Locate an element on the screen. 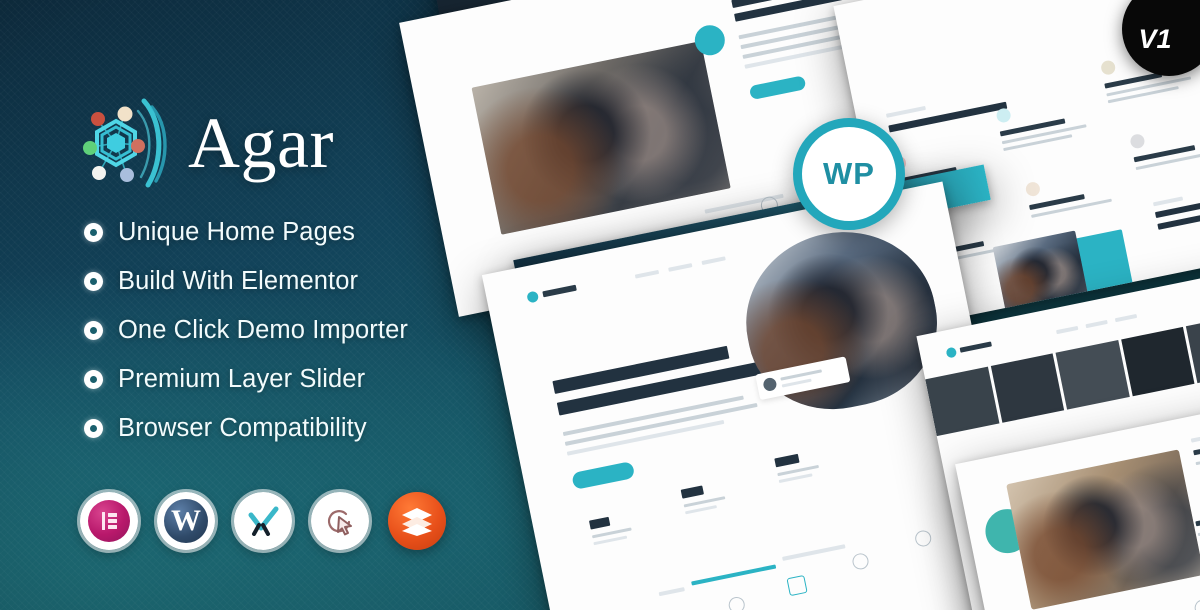 The image size is (1200, 610). technology-badge-row: W is located at coordinates (261, 521).